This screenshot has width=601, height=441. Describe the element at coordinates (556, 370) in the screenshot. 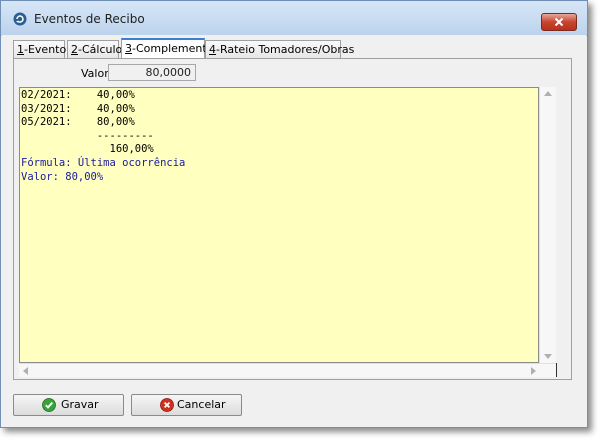

I see `splitter-line` at that location.